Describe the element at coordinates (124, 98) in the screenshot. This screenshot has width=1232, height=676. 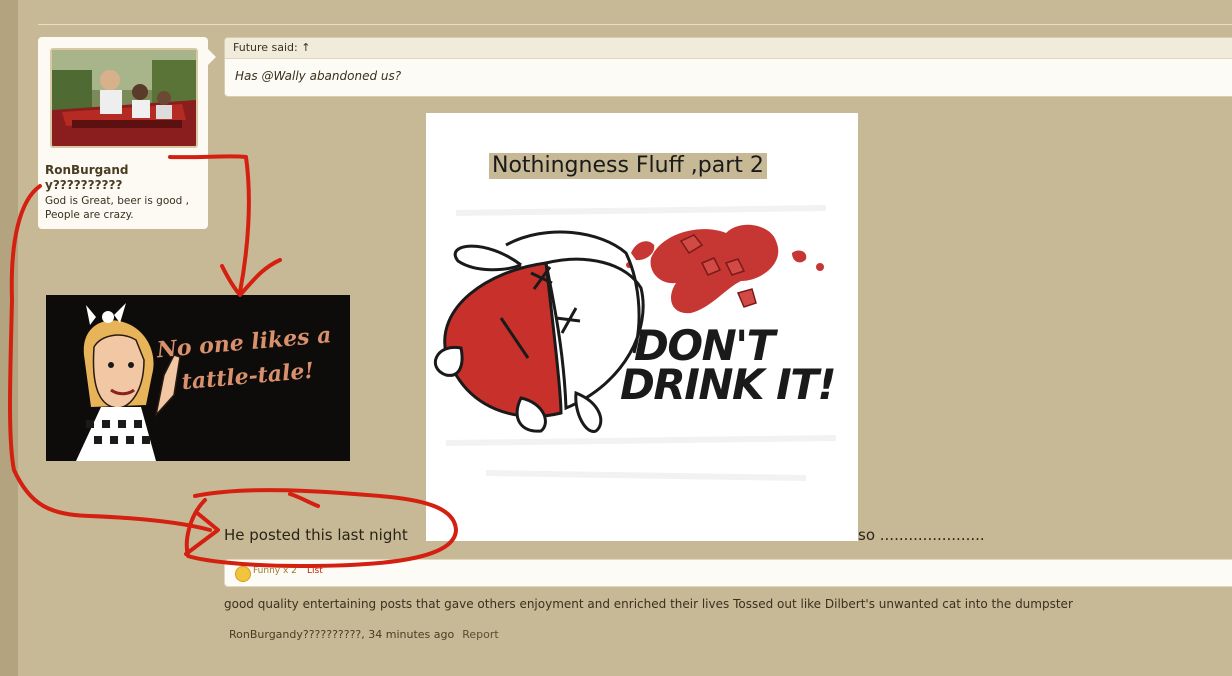
I see `avatar` at that location.